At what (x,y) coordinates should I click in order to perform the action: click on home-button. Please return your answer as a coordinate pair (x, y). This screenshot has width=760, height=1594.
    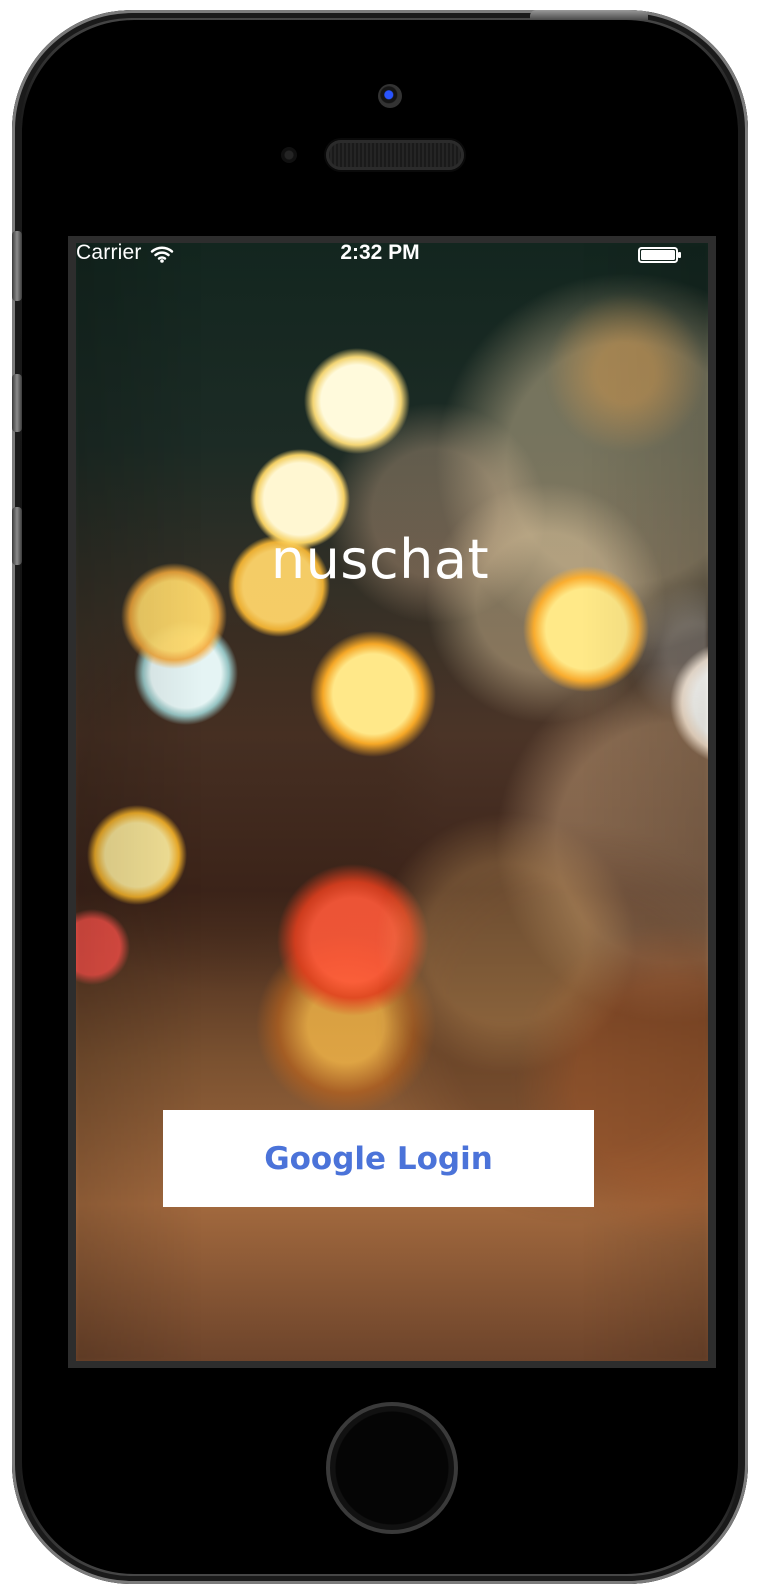
    Looking at the image, I should click on (392, 1468).